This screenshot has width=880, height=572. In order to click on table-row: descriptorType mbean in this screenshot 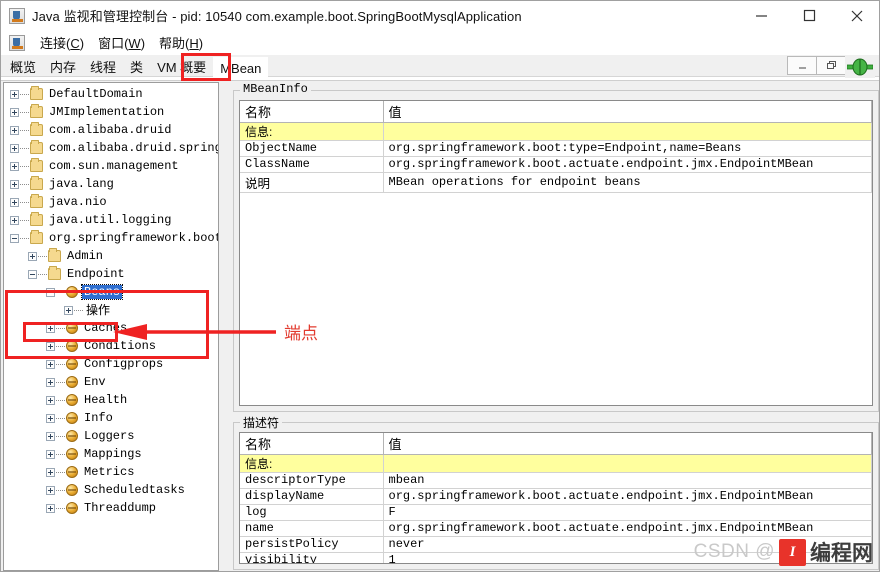, I will do `click(556, 480)`.